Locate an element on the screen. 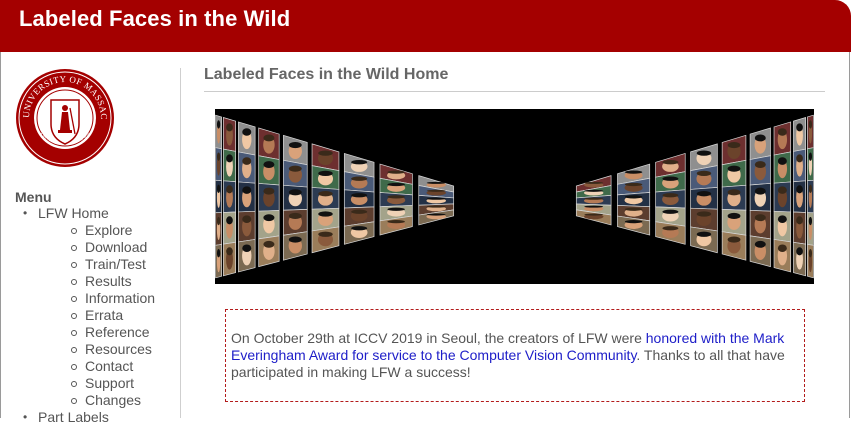  sidebar-item-download: Download is located at coordinates (96, 247).